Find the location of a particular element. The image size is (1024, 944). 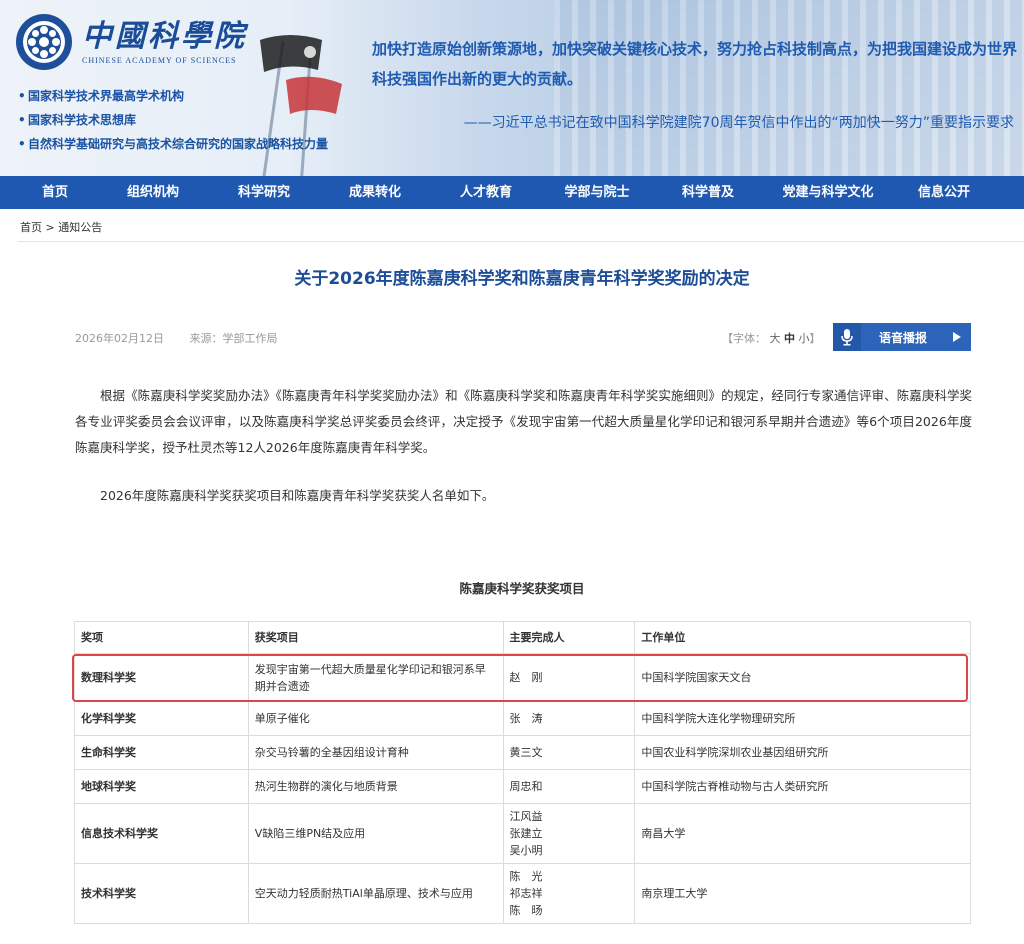

logo-chinese-name: 中國科學院 is located at coordinates (164, 36).